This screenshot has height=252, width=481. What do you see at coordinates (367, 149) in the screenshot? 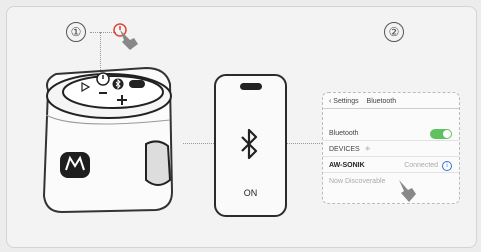
I see `spinner-icon: ✳` at bounding box center [367, 149].